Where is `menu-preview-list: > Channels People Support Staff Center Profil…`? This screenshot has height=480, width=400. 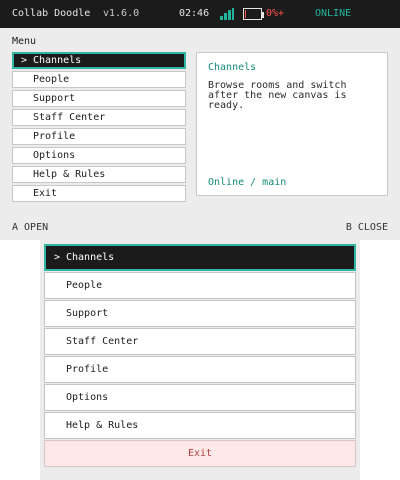 menu-preview-list: > Channels People Support Staff Center Profil… is located at coordinates (99, 128).